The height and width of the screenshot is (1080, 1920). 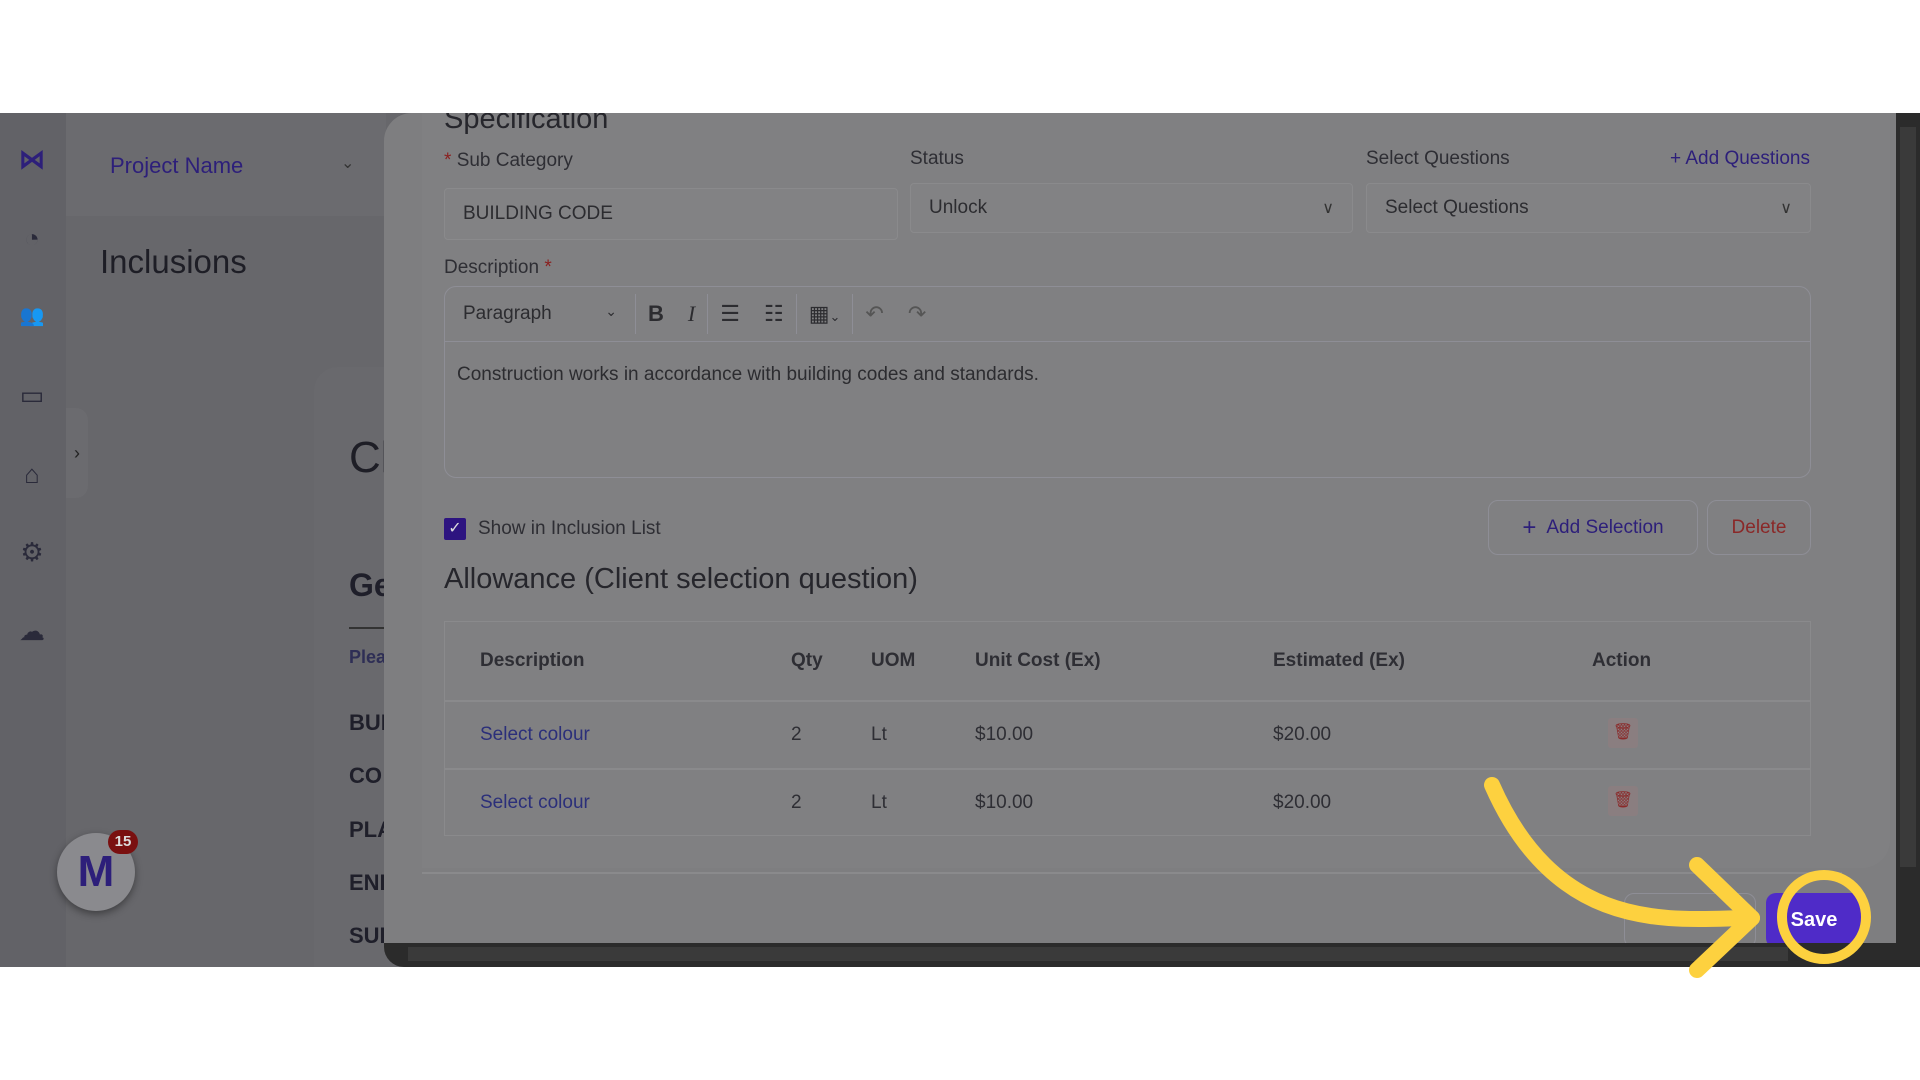 What do you see at coordinates (1622, 852) in the screenshot?
I see `arrow-curve` at bounding box center [1622, 852].